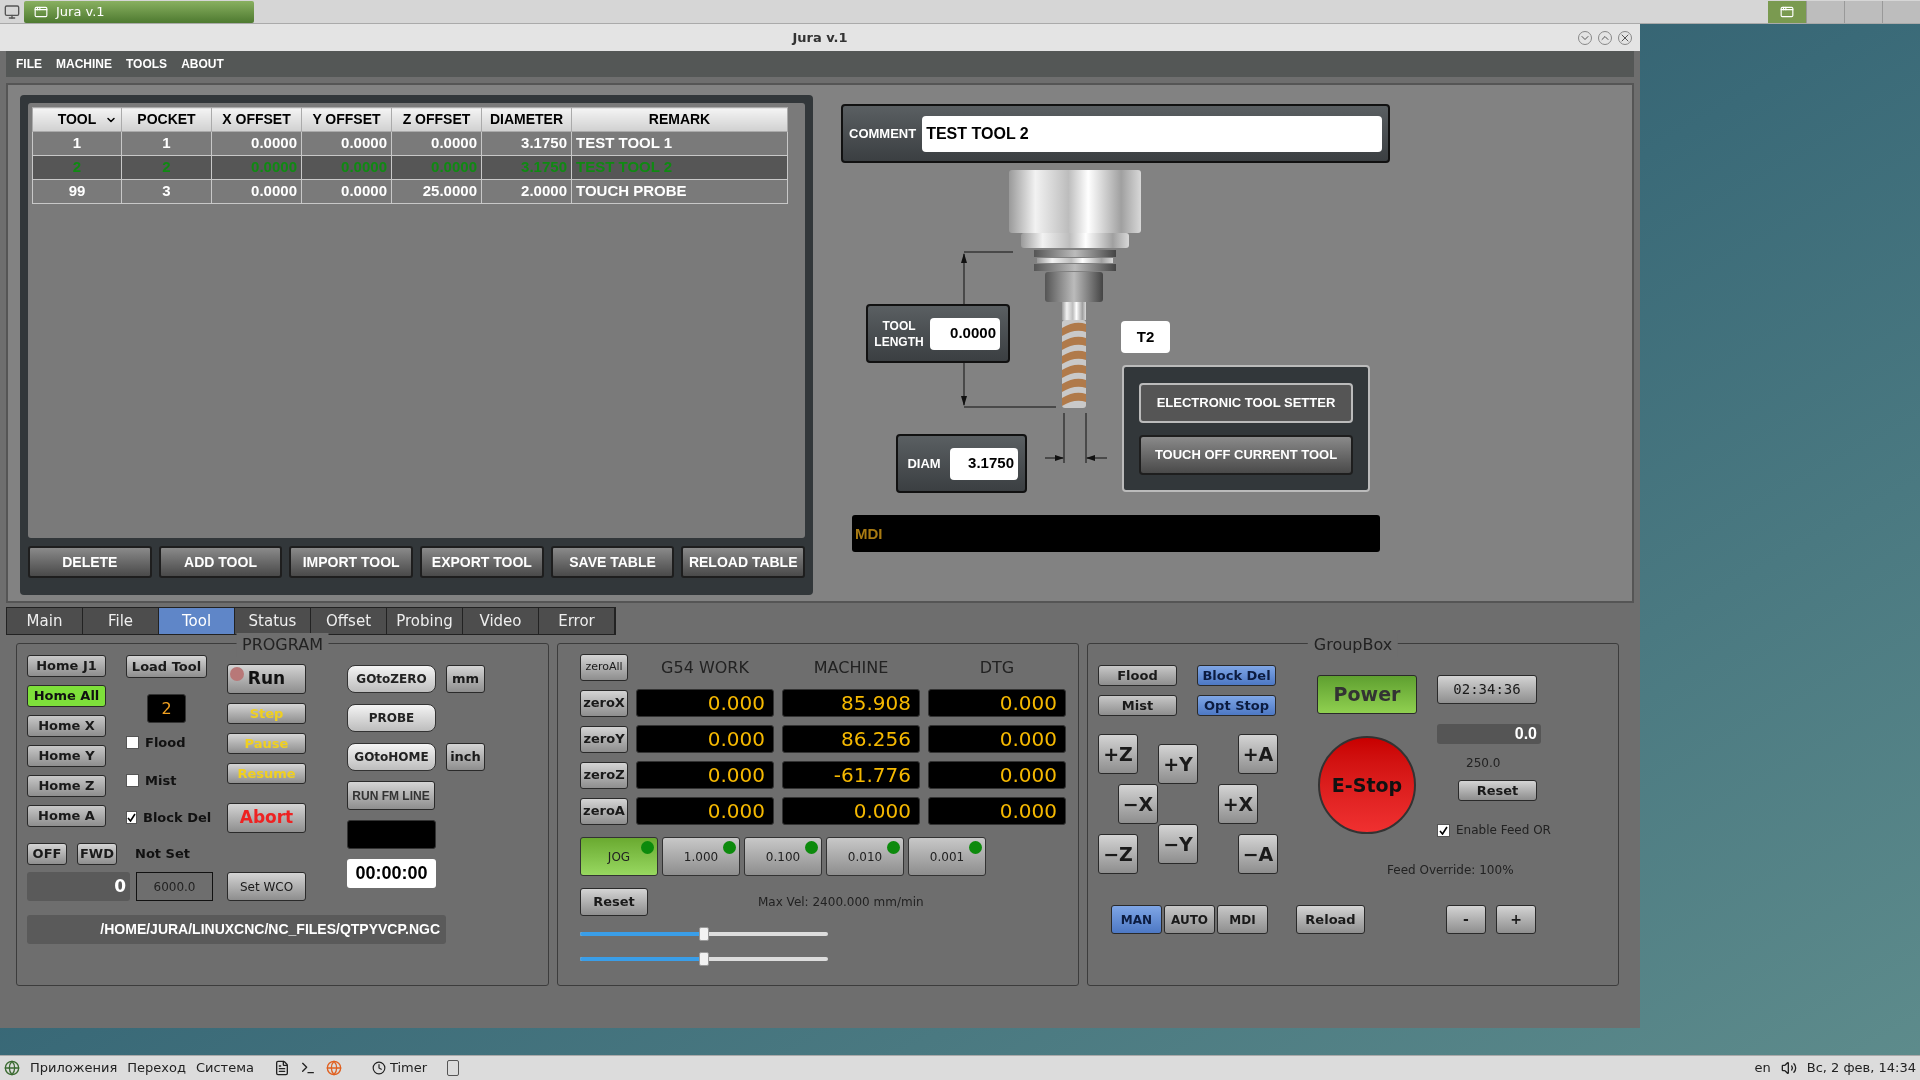  What do you see at coordinates (66, 816) in the screenshot?
I see `home-button: Home A` at bounding box center [66, 816].